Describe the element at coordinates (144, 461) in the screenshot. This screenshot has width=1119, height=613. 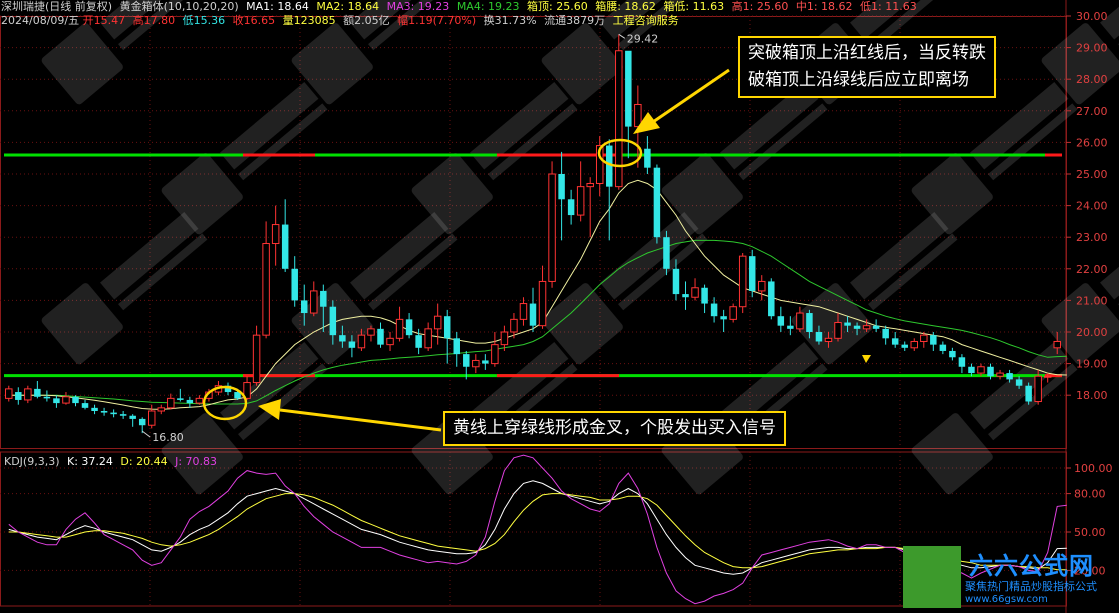
I see `kdj-d-value: D: 20.44` at that location.